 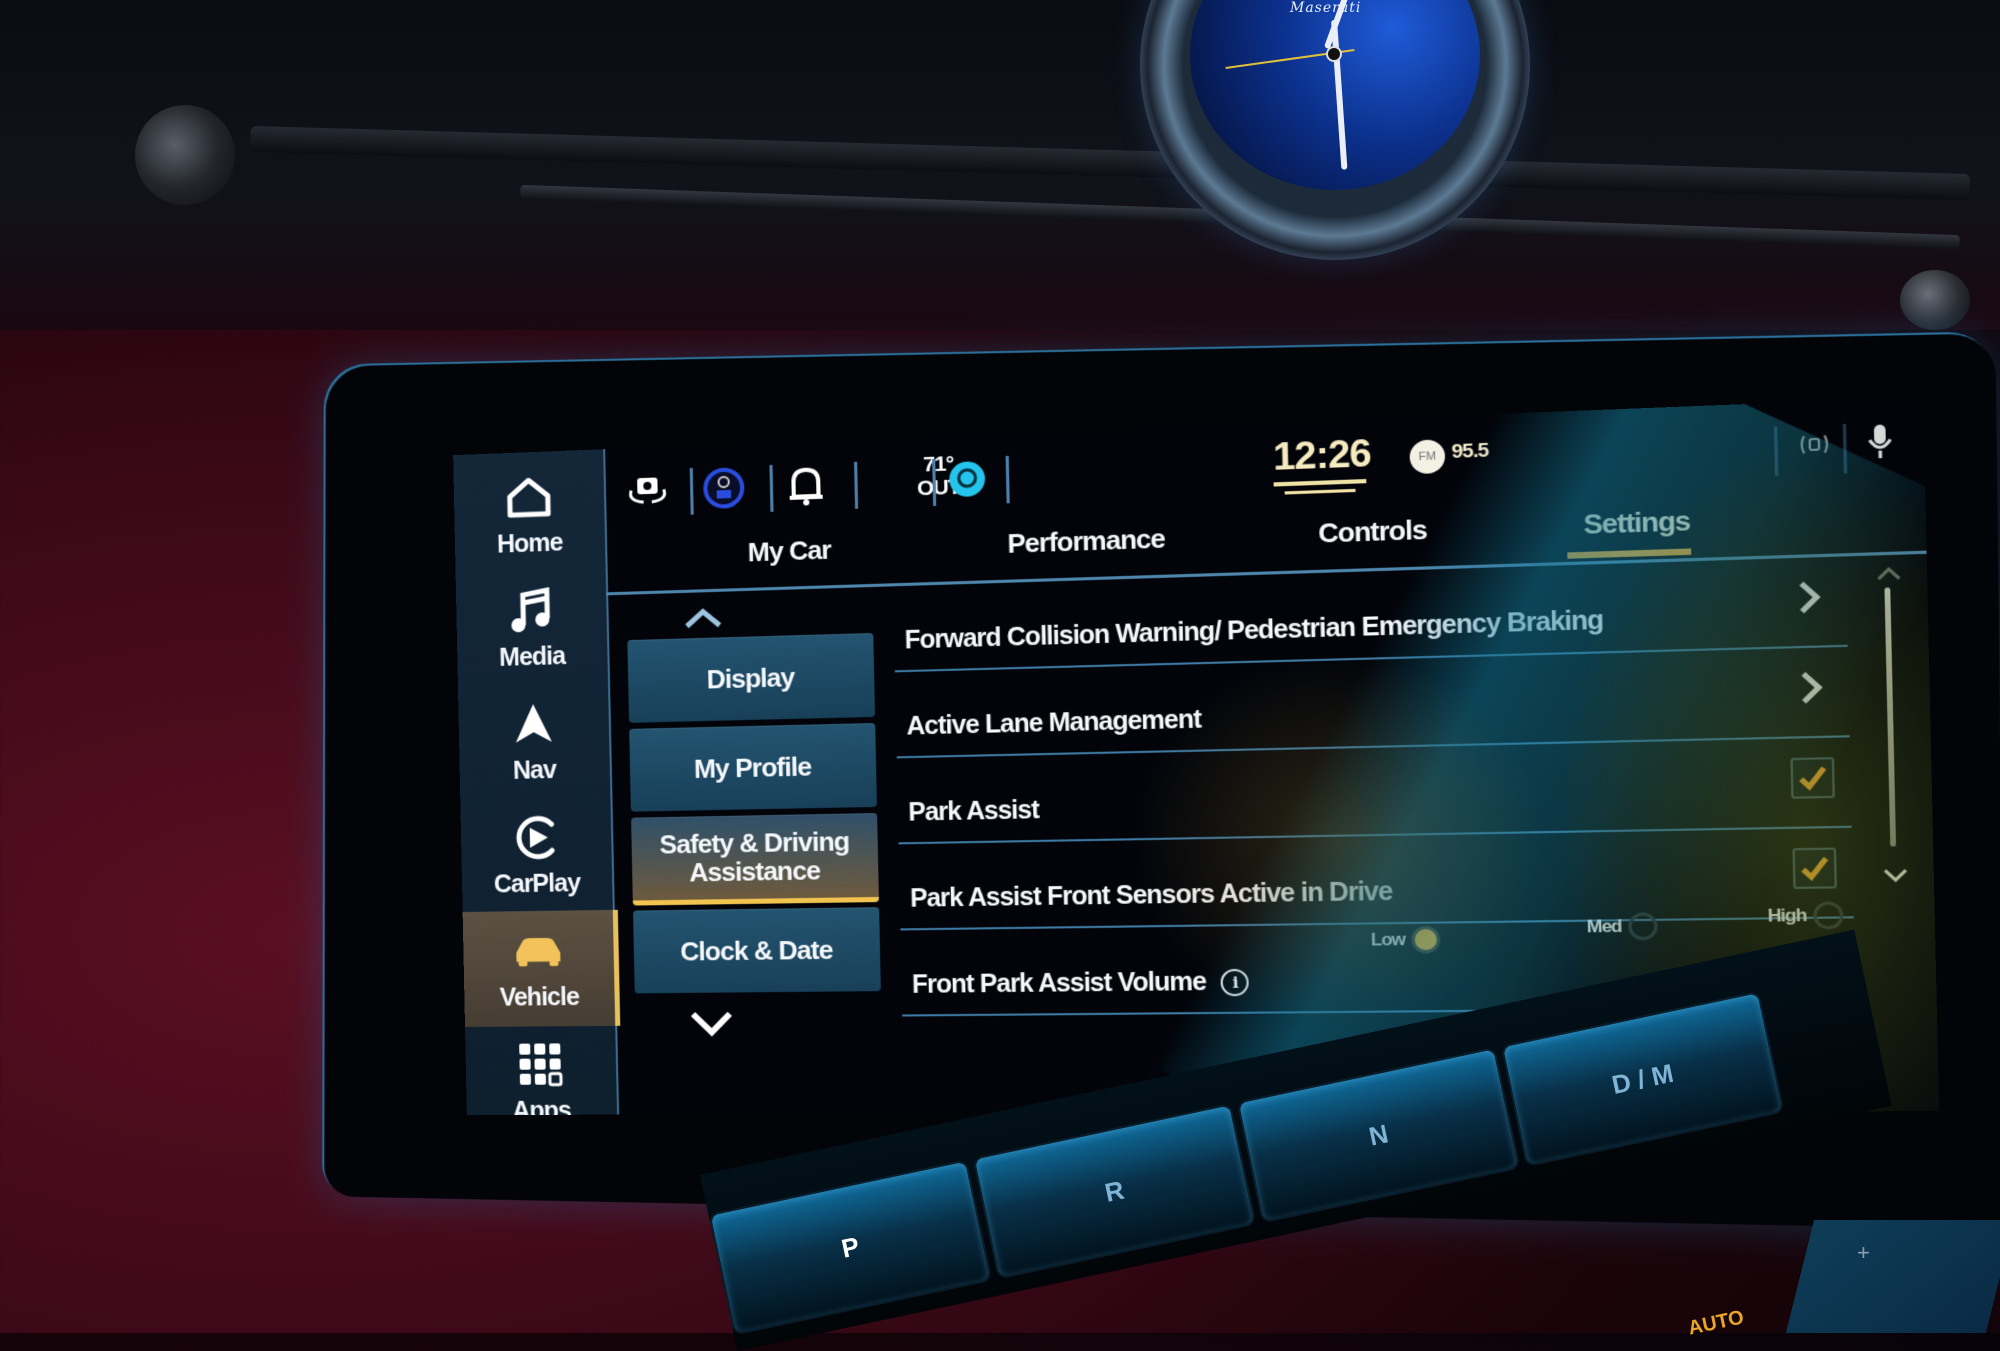 I want to click on list-scrollbar, so click(x=1890, y=717).